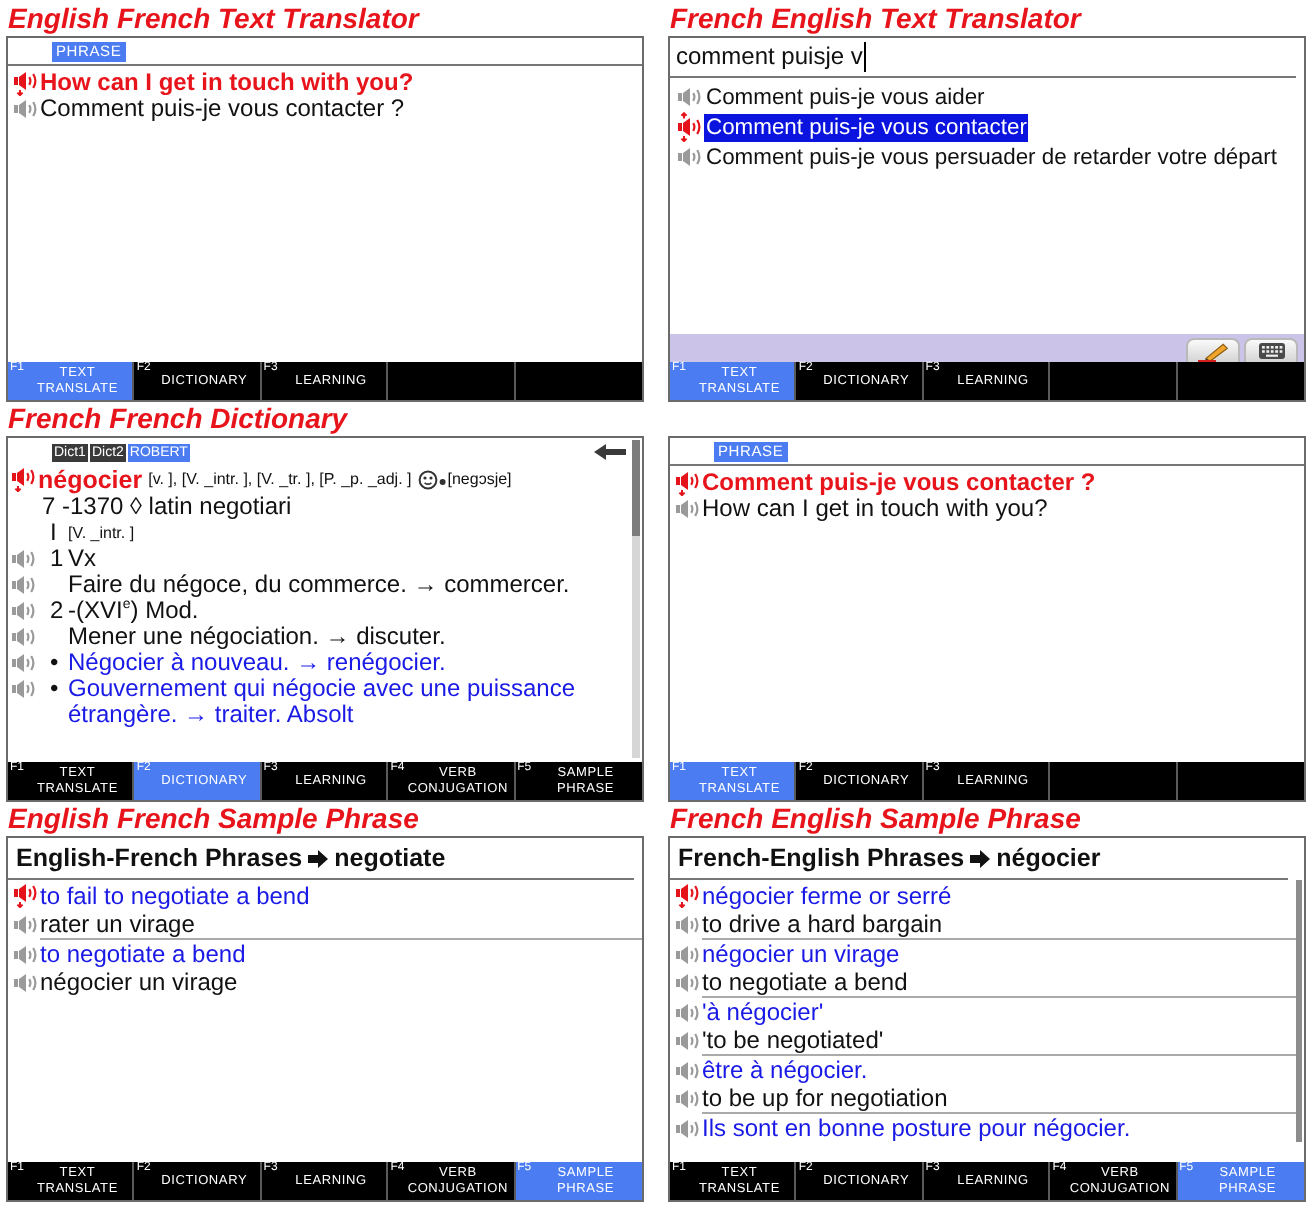 The height and width of the screenshot is (1208, 1312). I want to click on face-icon, so click(431, 480).